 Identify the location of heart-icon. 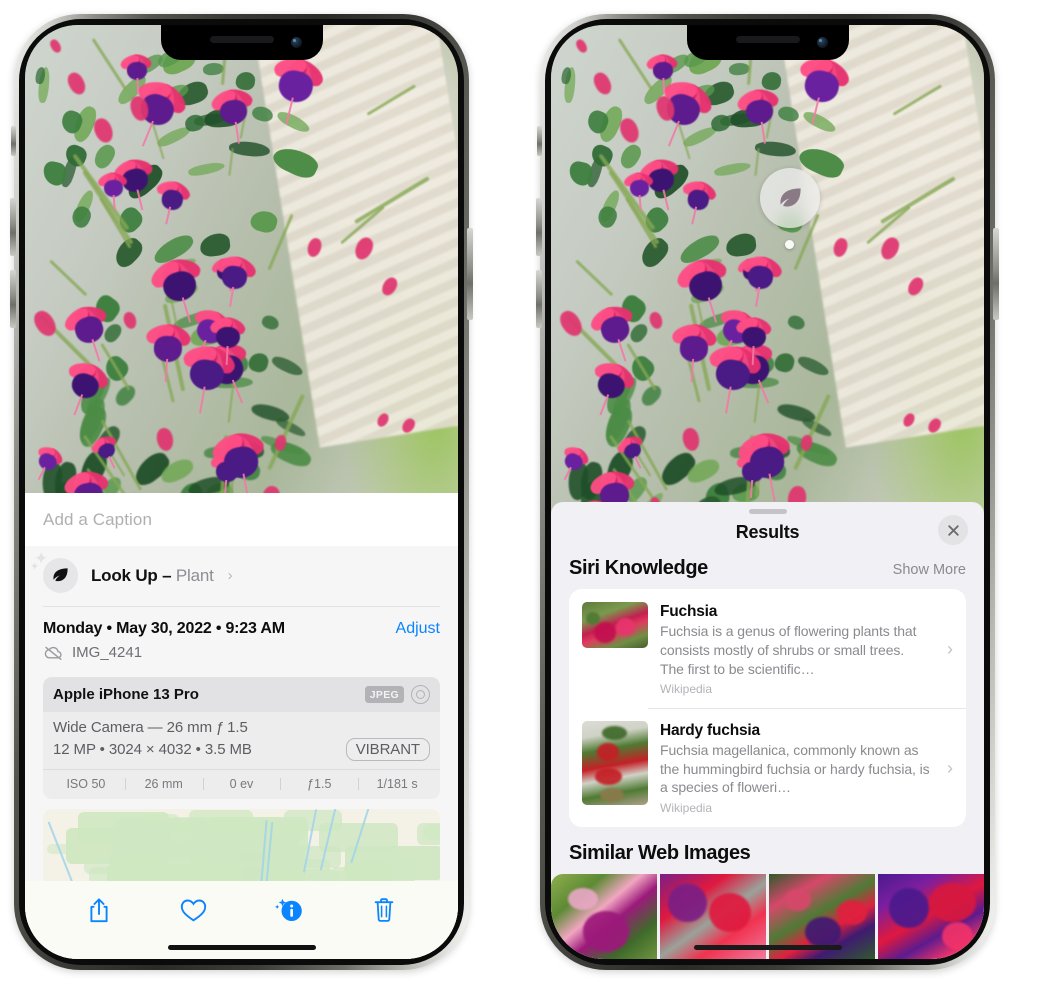
(194, 910).